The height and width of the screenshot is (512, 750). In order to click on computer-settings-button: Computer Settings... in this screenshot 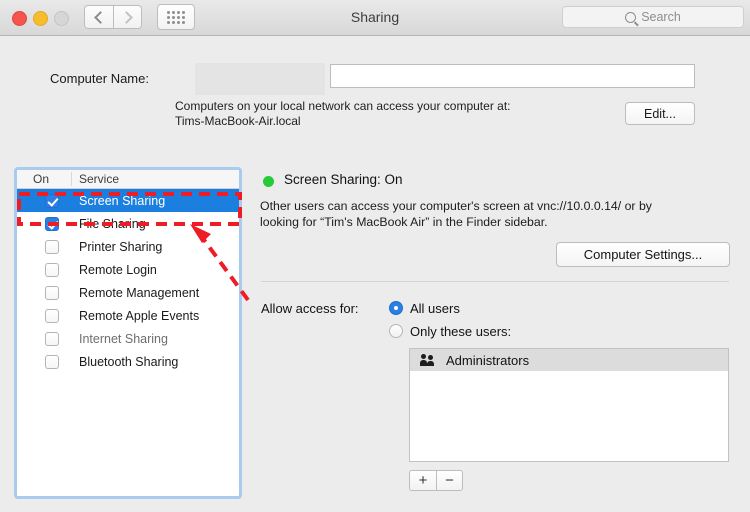, I will do `click(643, 254)`.